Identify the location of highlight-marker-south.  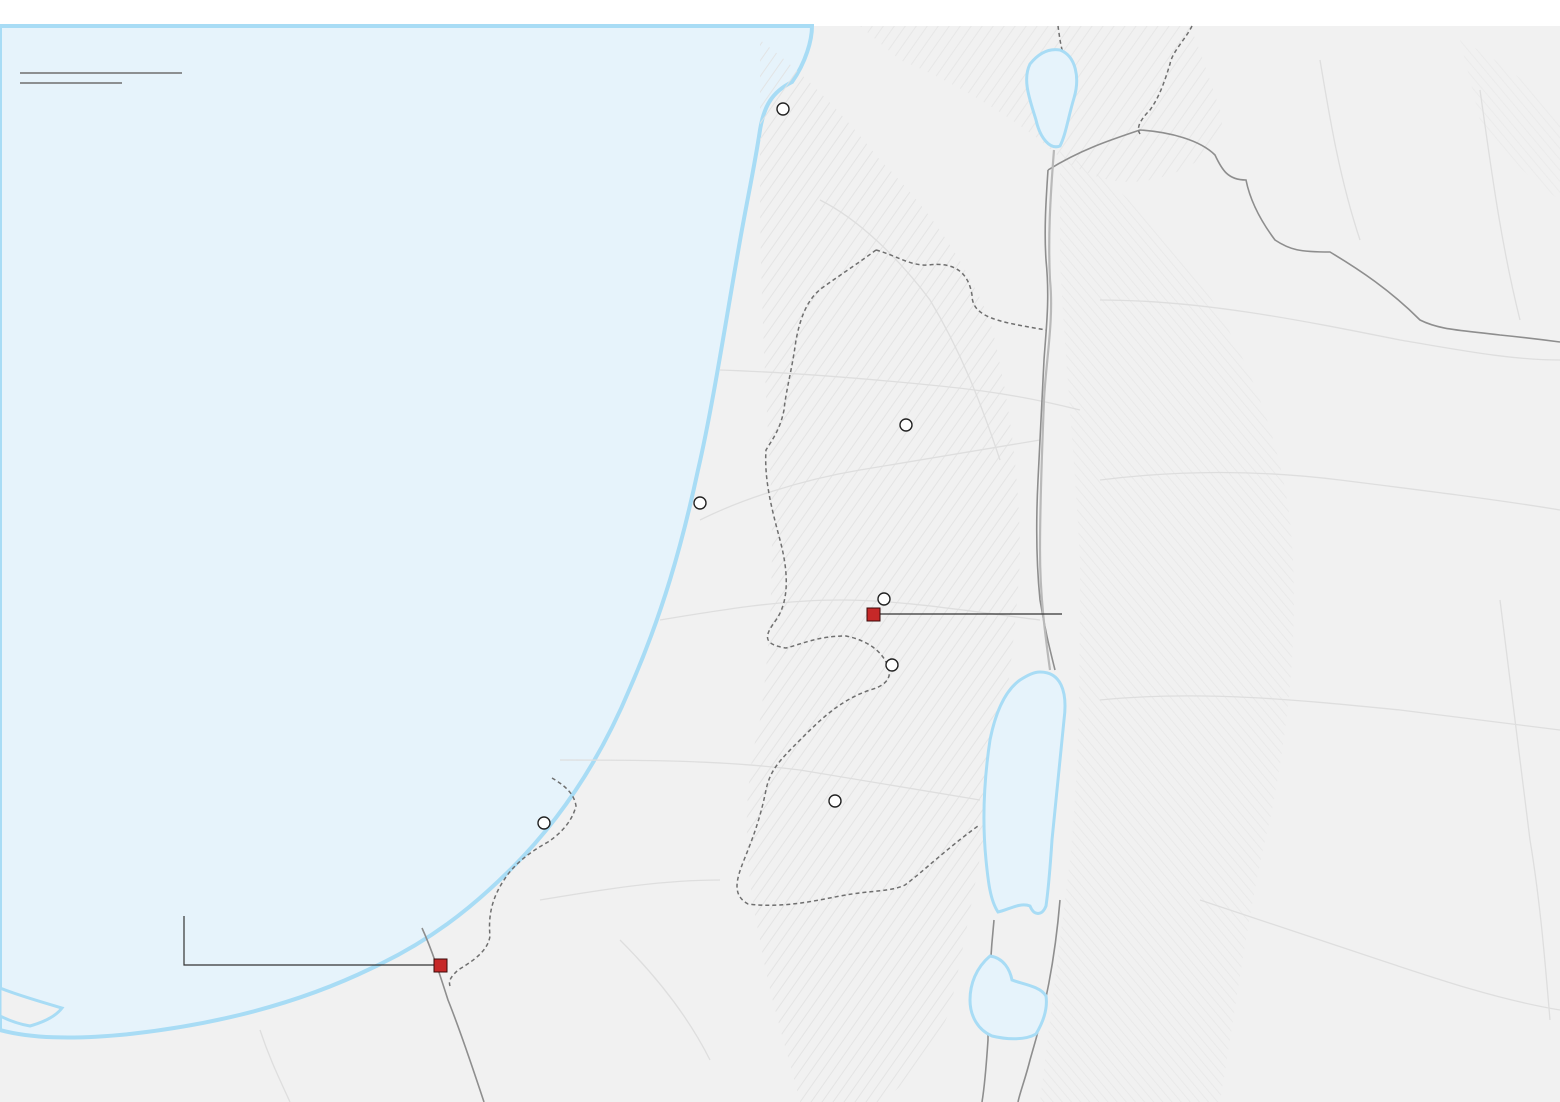
(440, 965).